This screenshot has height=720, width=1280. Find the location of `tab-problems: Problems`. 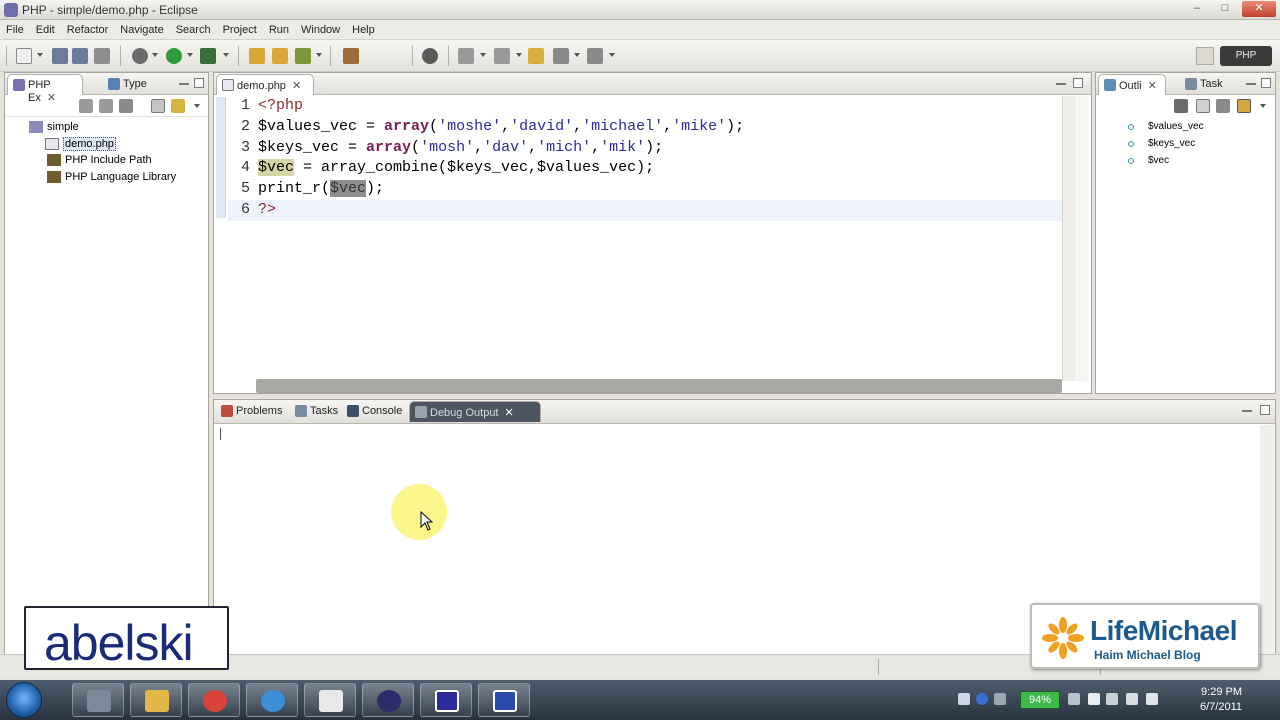

tab-problems: Problems is located at coordinates (252, 411).